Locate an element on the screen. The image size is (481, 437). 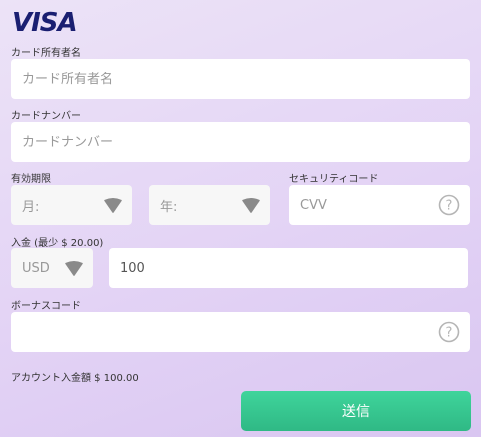
card-number-label: カードナンバー is located at coordinates (46, 116).